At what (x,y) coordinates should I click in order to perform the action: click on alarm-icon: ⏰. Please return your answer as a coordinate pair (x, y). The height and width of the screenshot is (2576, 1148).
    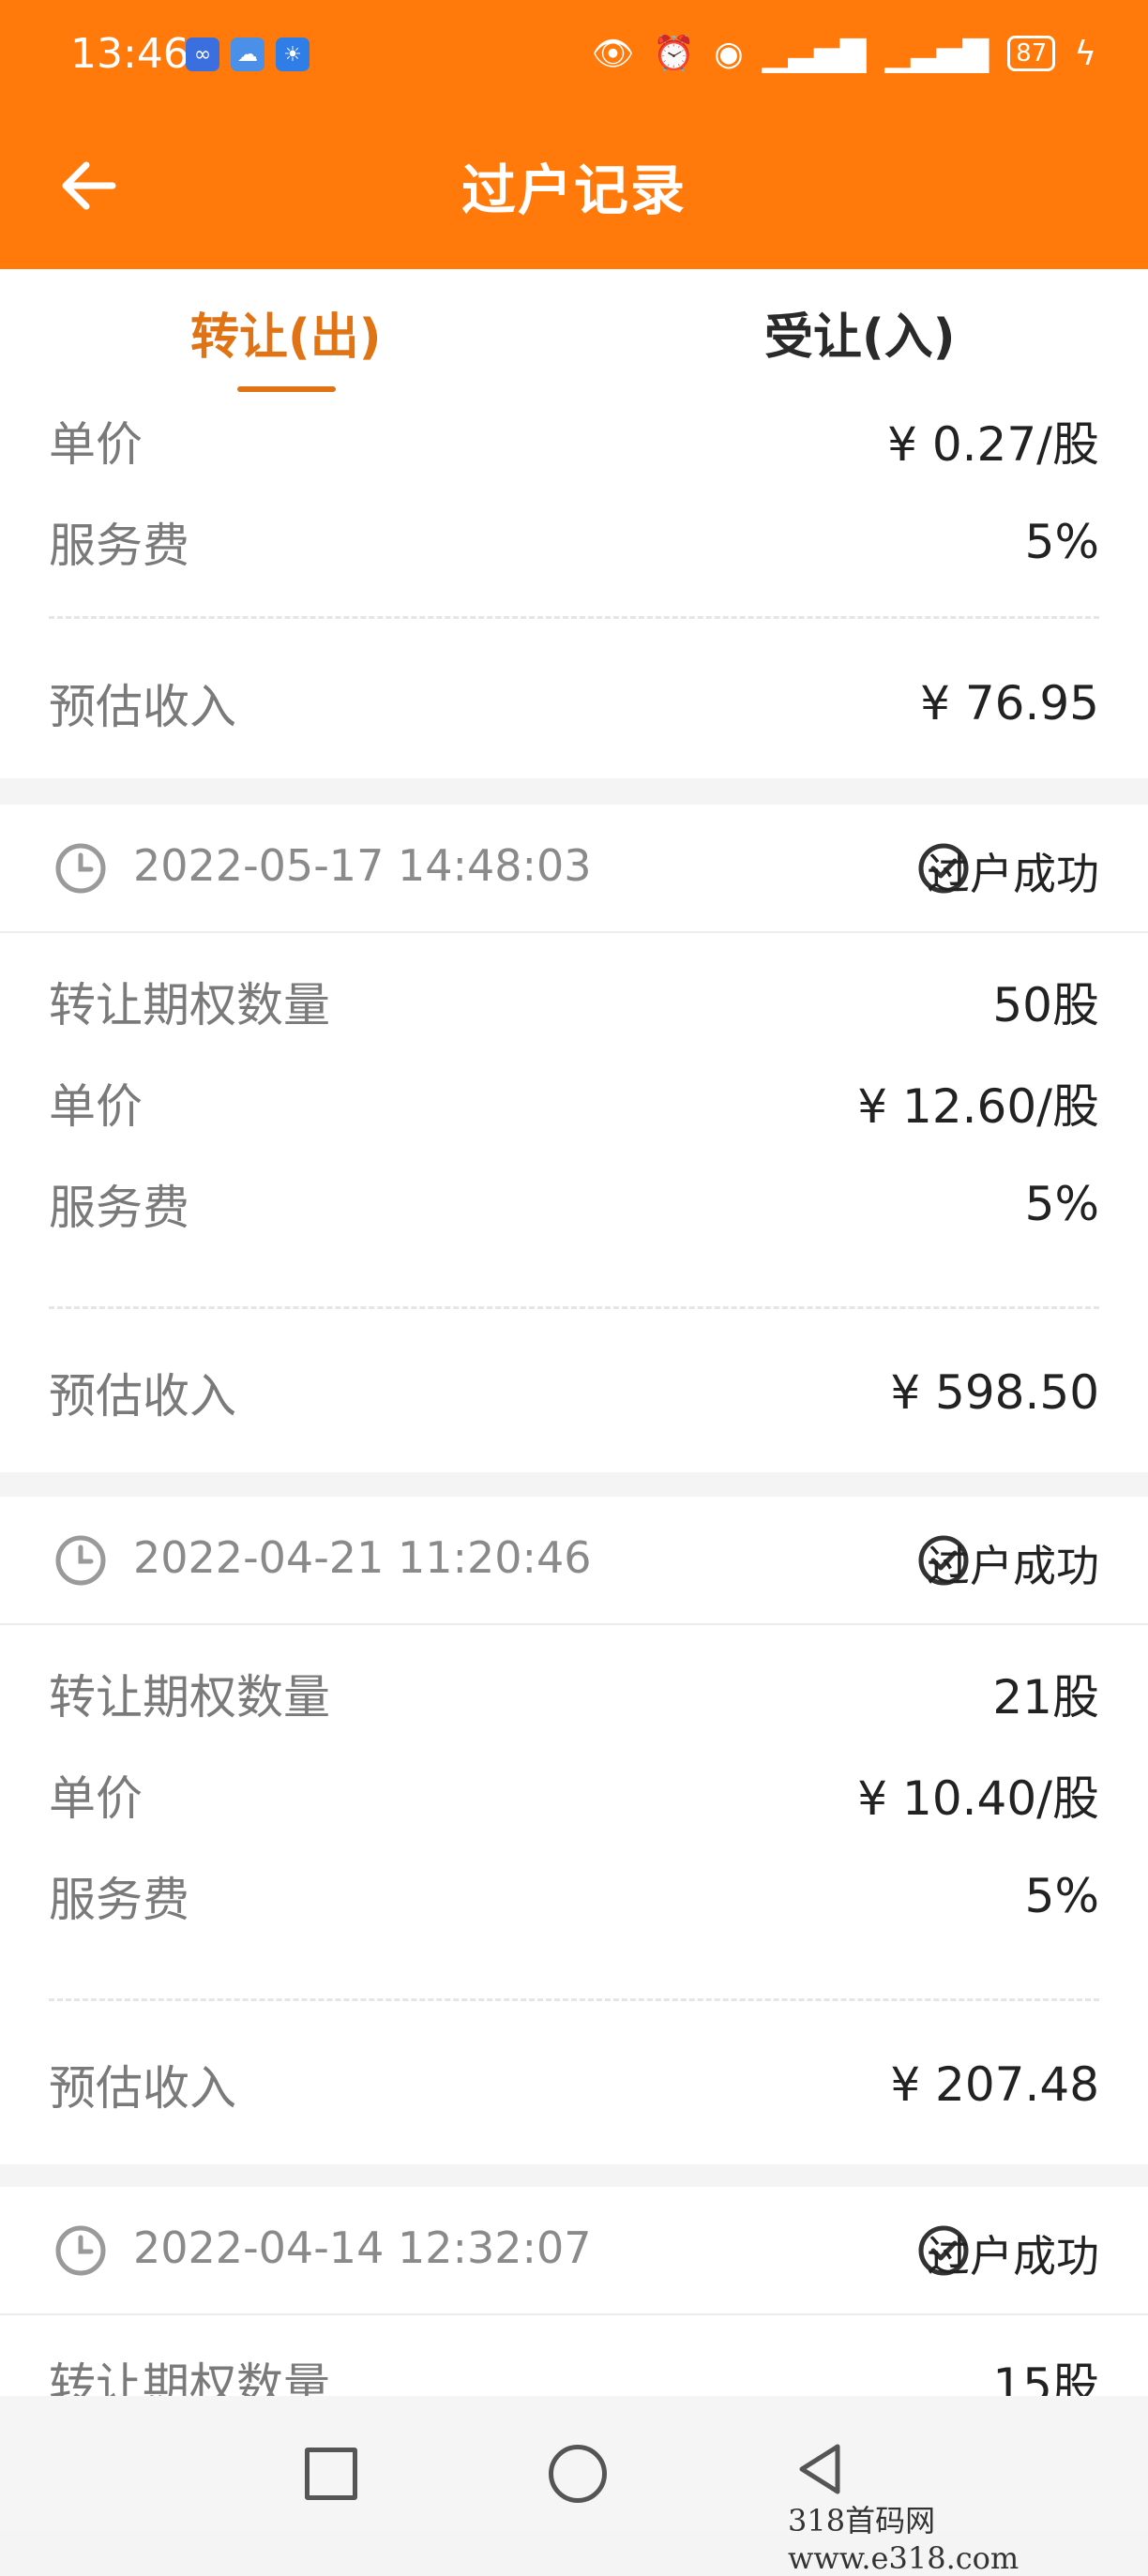
    Looking at the image, I should click on (674, 54).